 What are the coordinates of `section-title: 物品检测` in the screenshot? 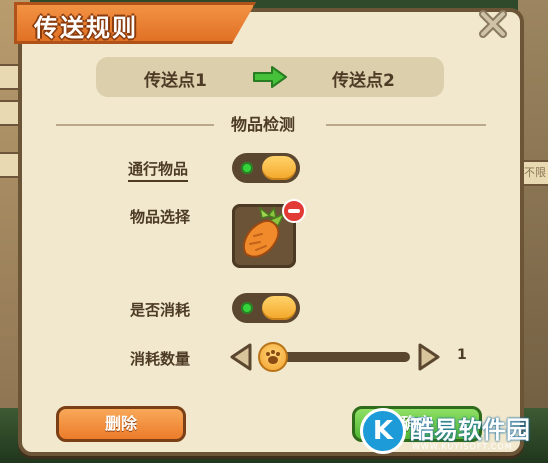 It's located at (263, 124).